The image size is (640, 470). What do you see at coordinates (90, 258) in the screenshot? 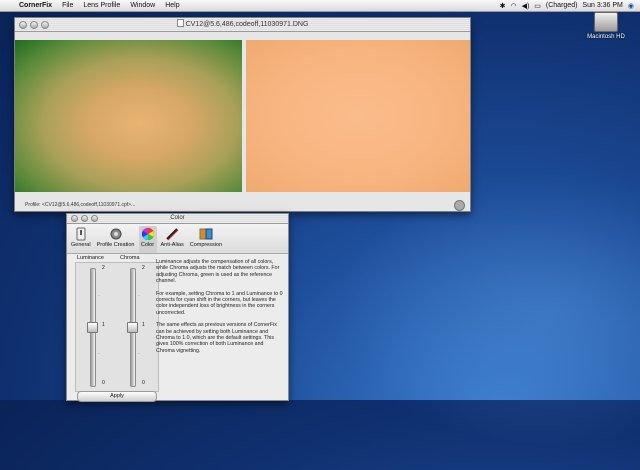
I see `luminance-label: Luminance` at bounding box center [90, 258].